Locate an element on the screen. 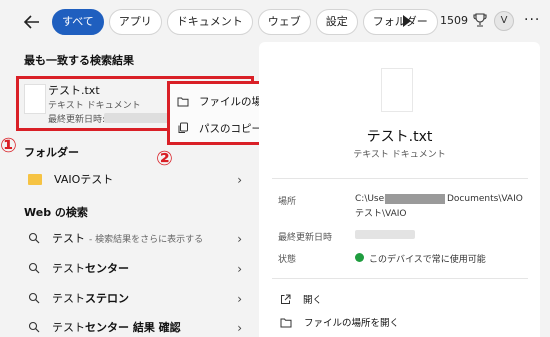  web-search-heading: Web の検索 is located at coordinates (56, 212).